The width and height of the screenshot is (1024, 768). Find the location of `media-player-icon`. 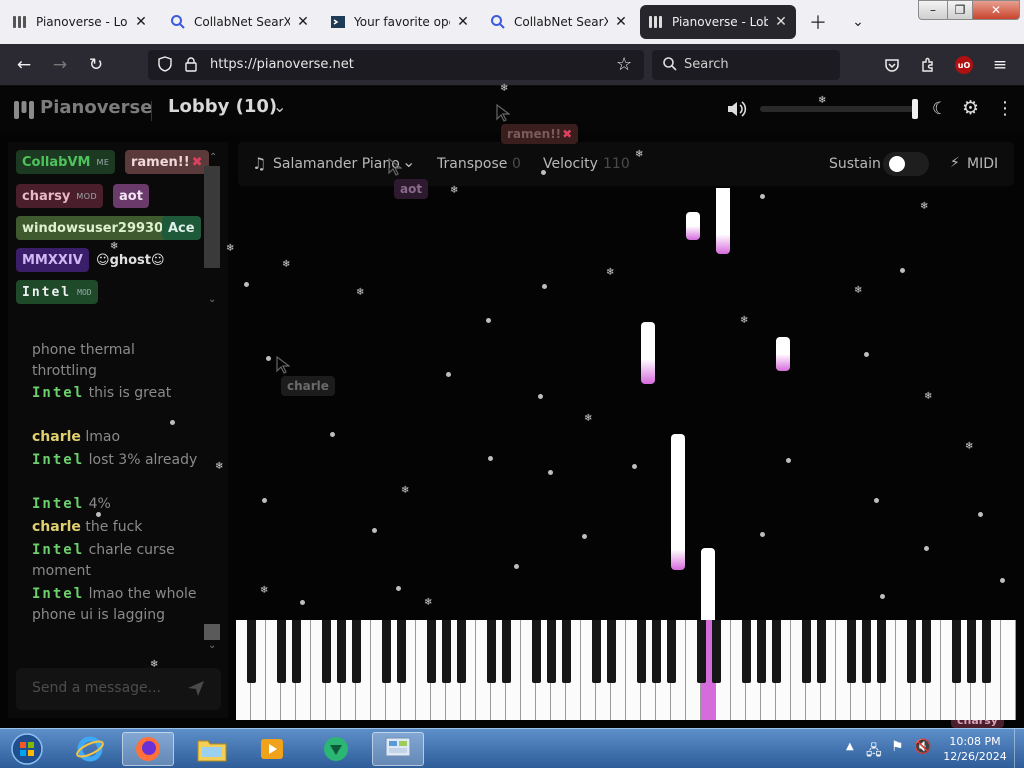

media-player-icon is located at coordinates (272, 749).